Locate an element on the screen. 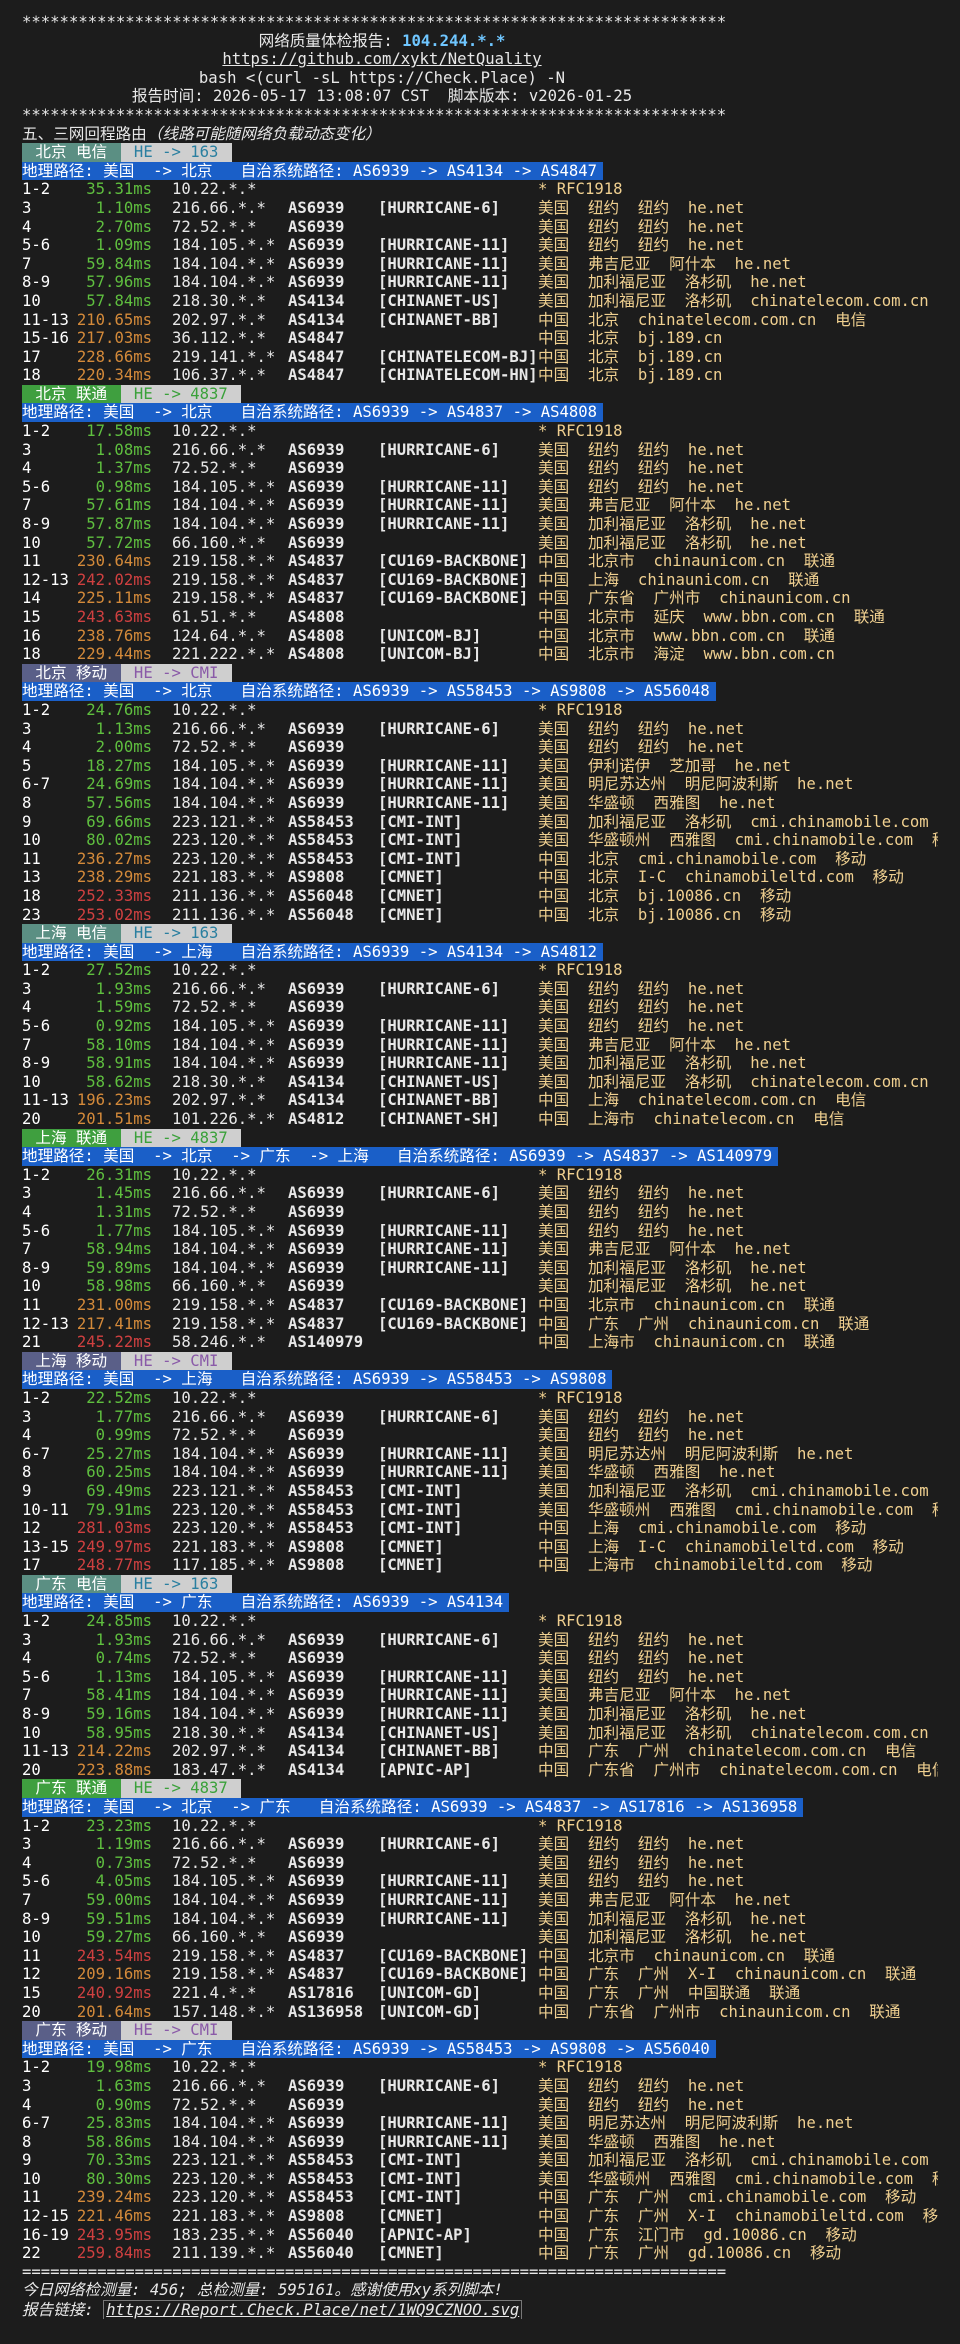 The width and height of the screenshot is (960, 2344). hop-location: 美国 明尼苏达州 明尼阿波利斯 he.net is located at coordinates (696, 1453).